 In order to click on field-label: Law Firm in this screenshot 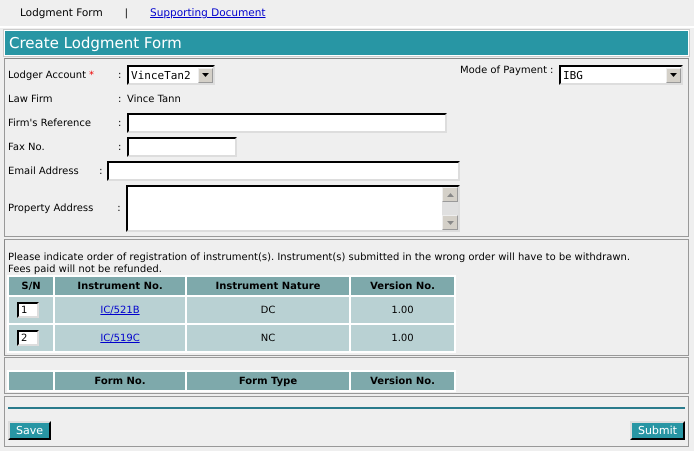, I will do `click(30, 99)`.